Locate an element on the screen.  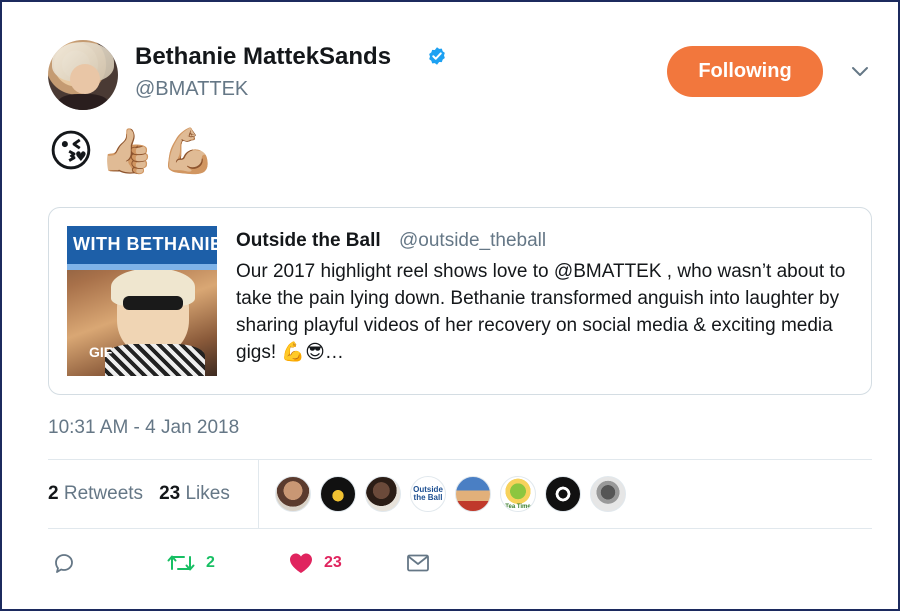
quoted-author-handle: @outside_theball is located at coordinates (472, 241).